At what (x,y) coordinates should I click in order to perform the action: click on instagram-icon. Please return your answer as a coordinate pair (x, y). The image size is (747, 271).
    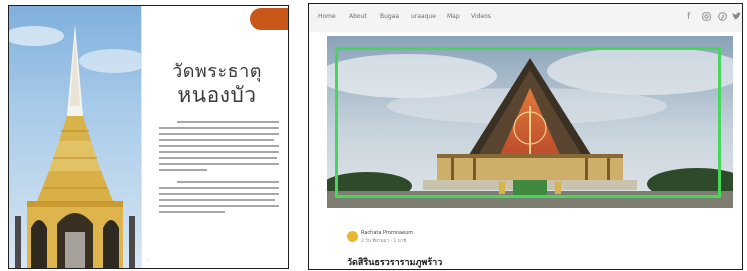
    Looking at the image, I should click on (706, 18).